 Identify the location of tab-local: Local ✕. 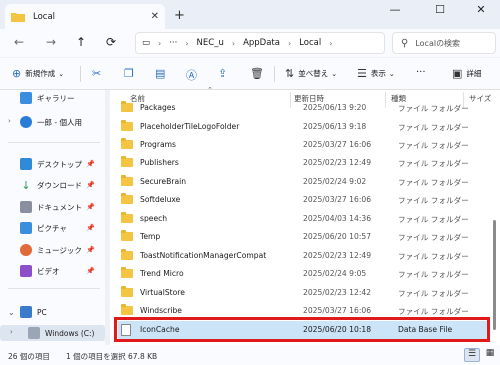
(85, 16).